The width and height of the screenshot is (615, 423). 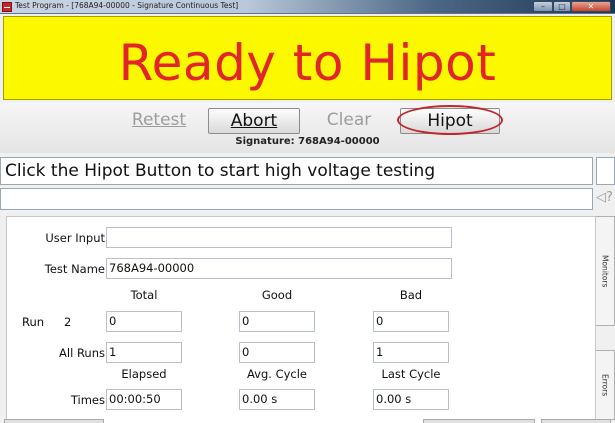 What do you see at coordinates (82, 353) in the screenshot?
I see `all-runs-label: All Runs` at bounding box center [82, 353].